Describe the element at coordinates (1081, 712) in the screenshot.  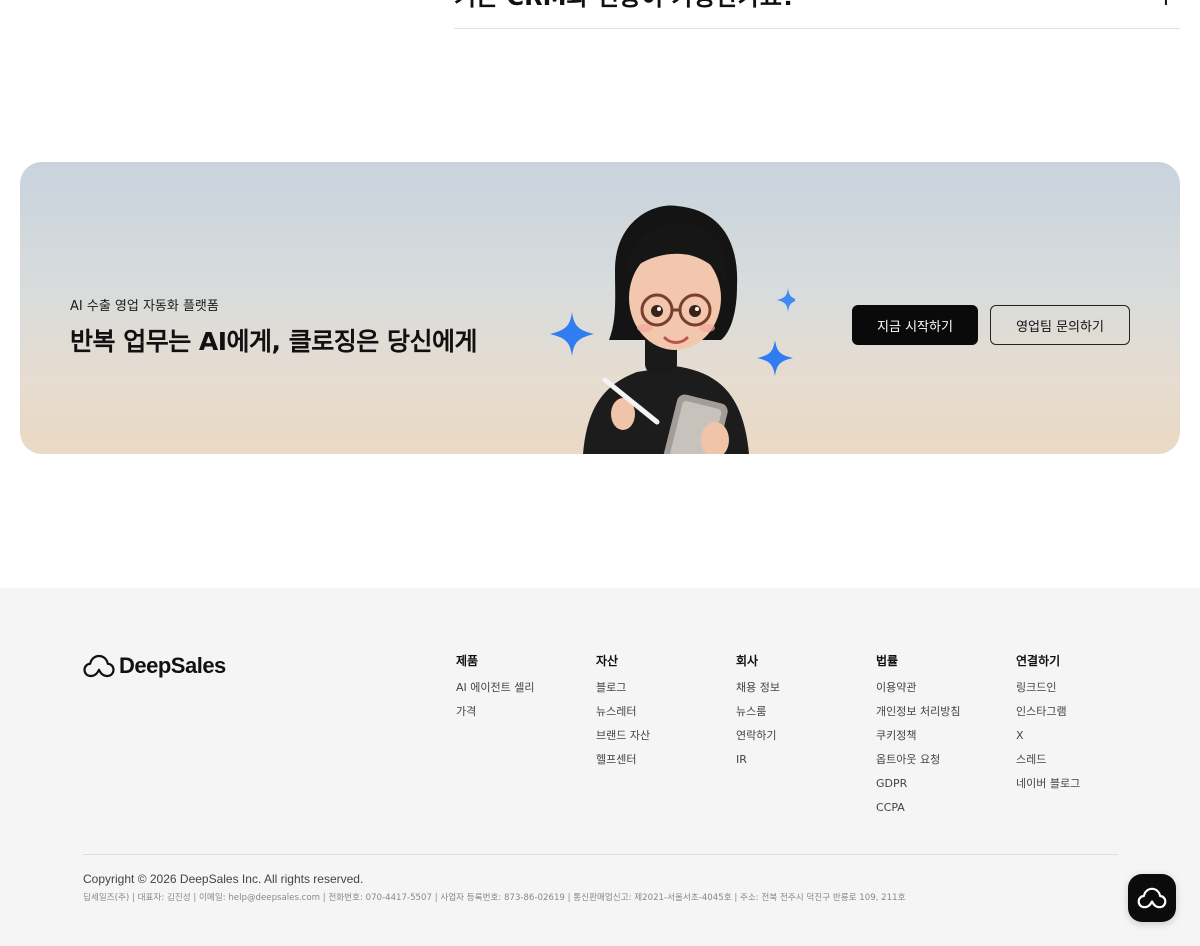
I see `footer-link: 인스타그램` at that location.